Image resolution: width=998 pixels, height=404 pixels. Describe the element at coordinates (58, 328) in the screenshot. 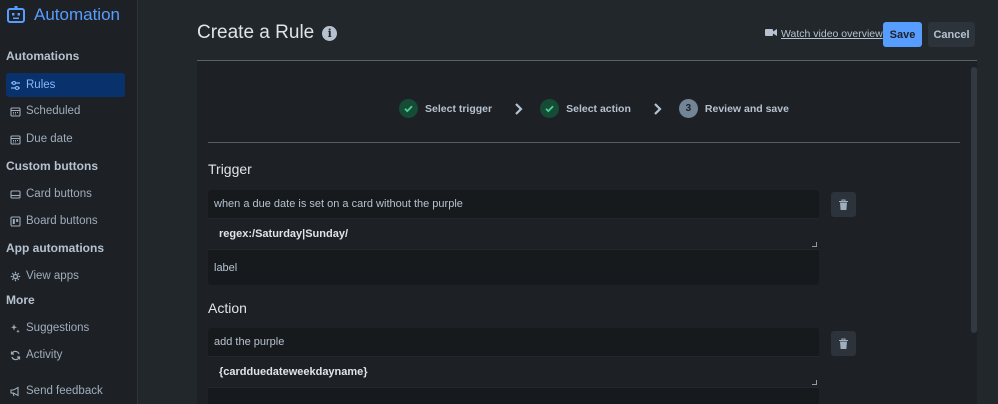

I see `sidebar-item-label: Suggestions` at that location.